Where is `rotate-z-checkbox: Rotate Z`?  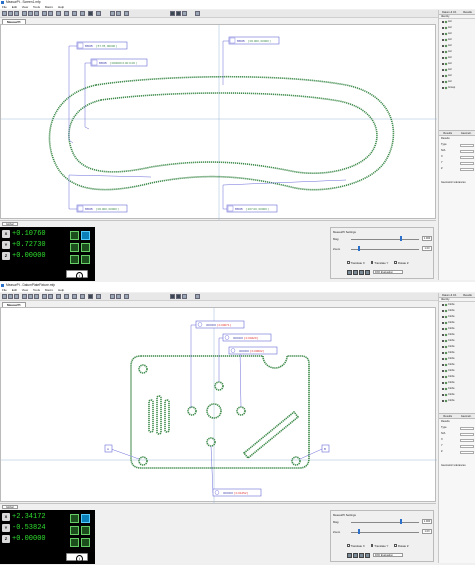 rotate-z-checkbox: Rotate Z is located at coordinates (401, 263).